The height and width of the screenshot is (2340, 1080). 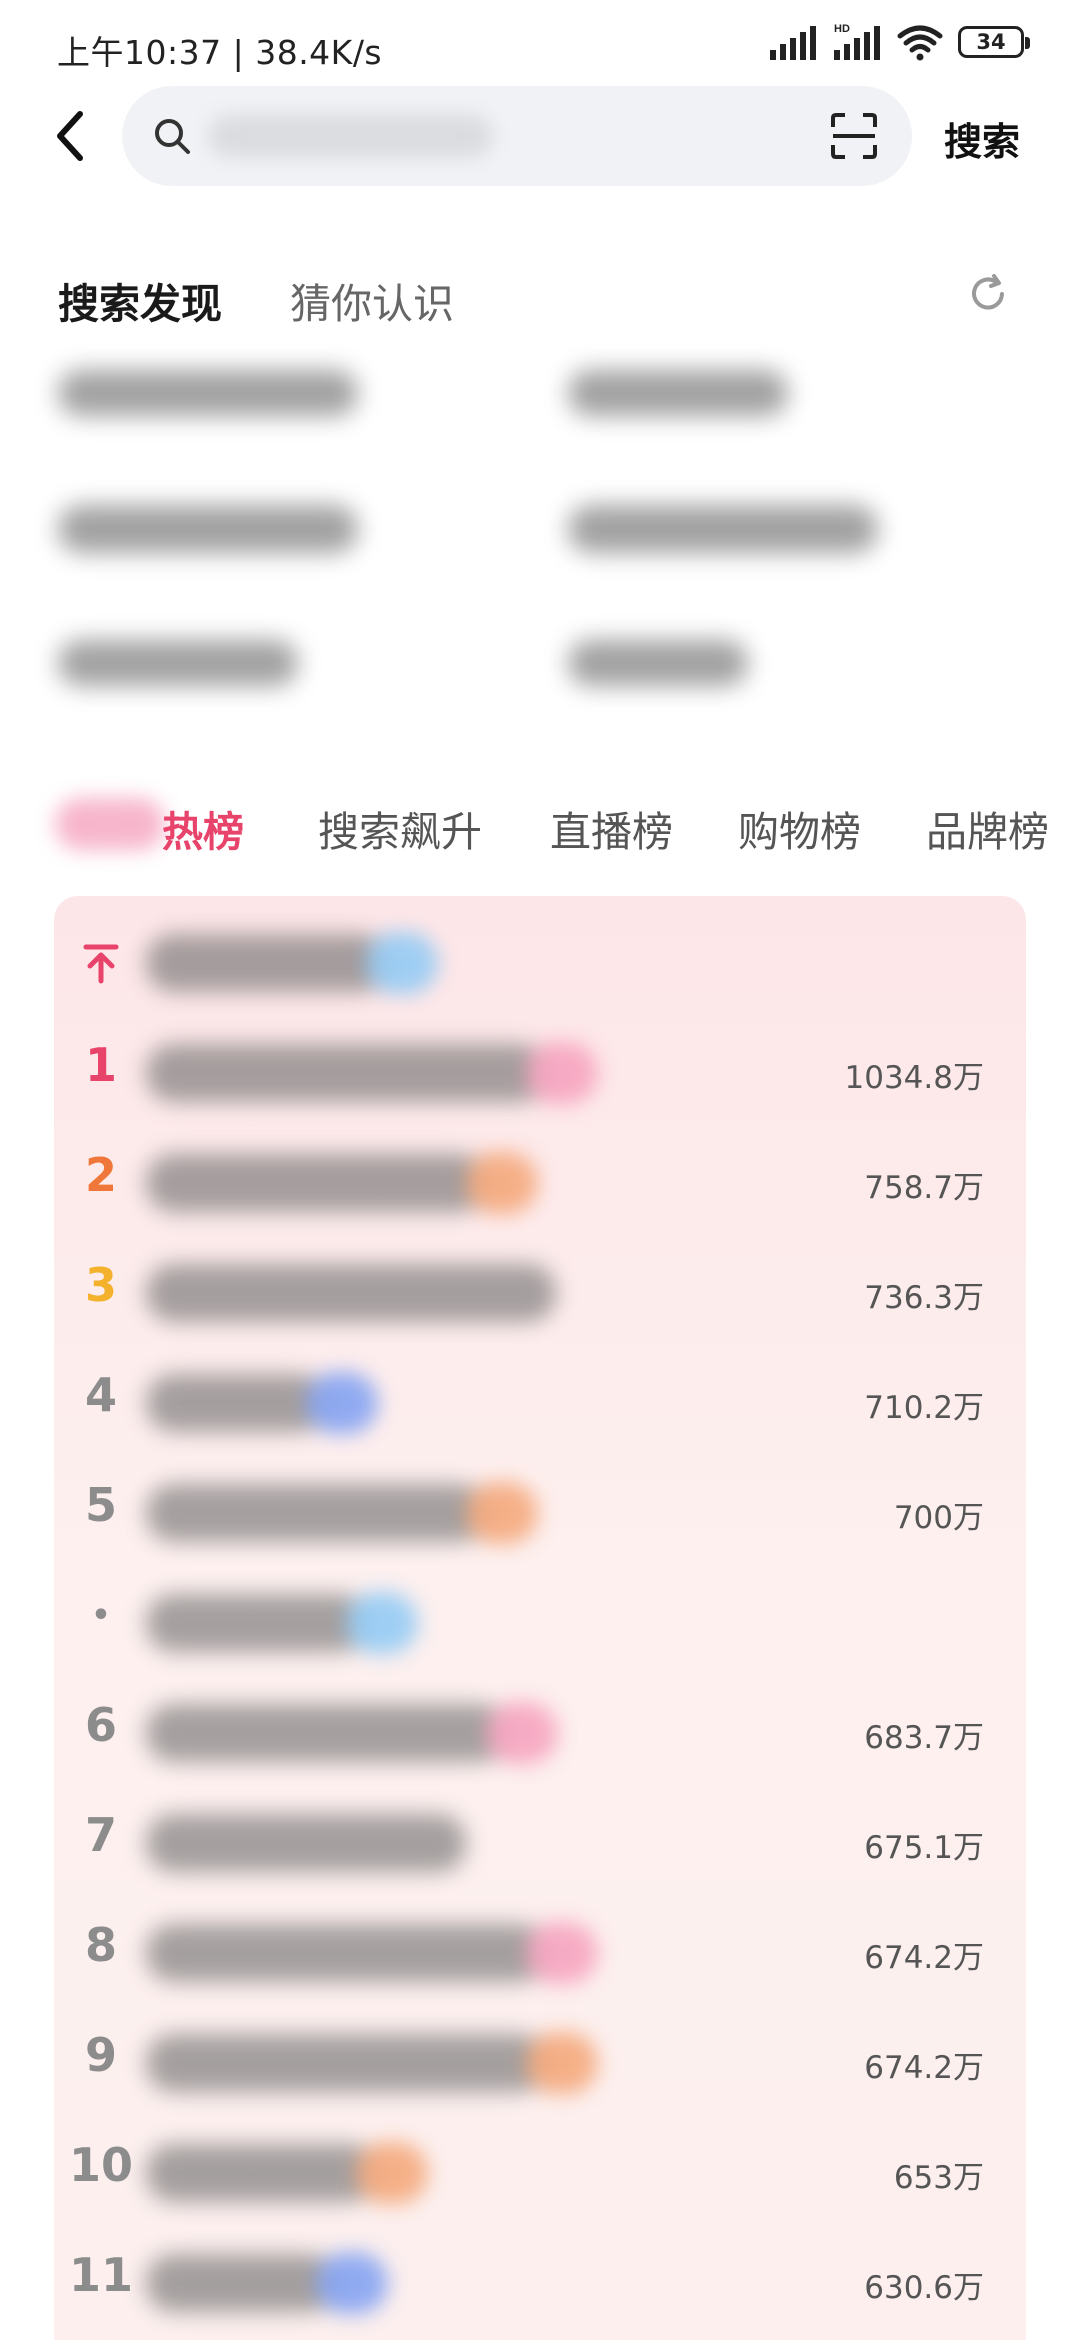 I want to click on rank-tab-logo-blurred, so click(x=110, y=824).